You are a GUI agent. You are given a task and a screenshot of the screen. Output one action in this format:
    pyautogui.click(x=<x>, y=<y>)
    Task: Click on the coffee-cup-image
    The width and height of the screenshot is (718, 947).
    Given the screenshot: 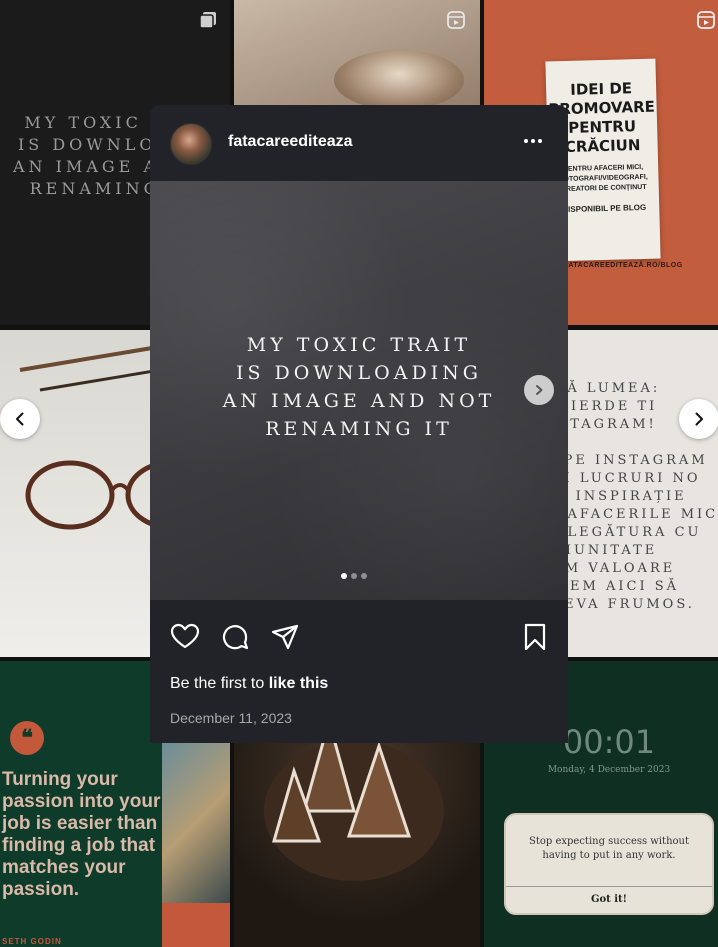 What is the action you would take?
    pyautogui.click(x=399, y=80)
    